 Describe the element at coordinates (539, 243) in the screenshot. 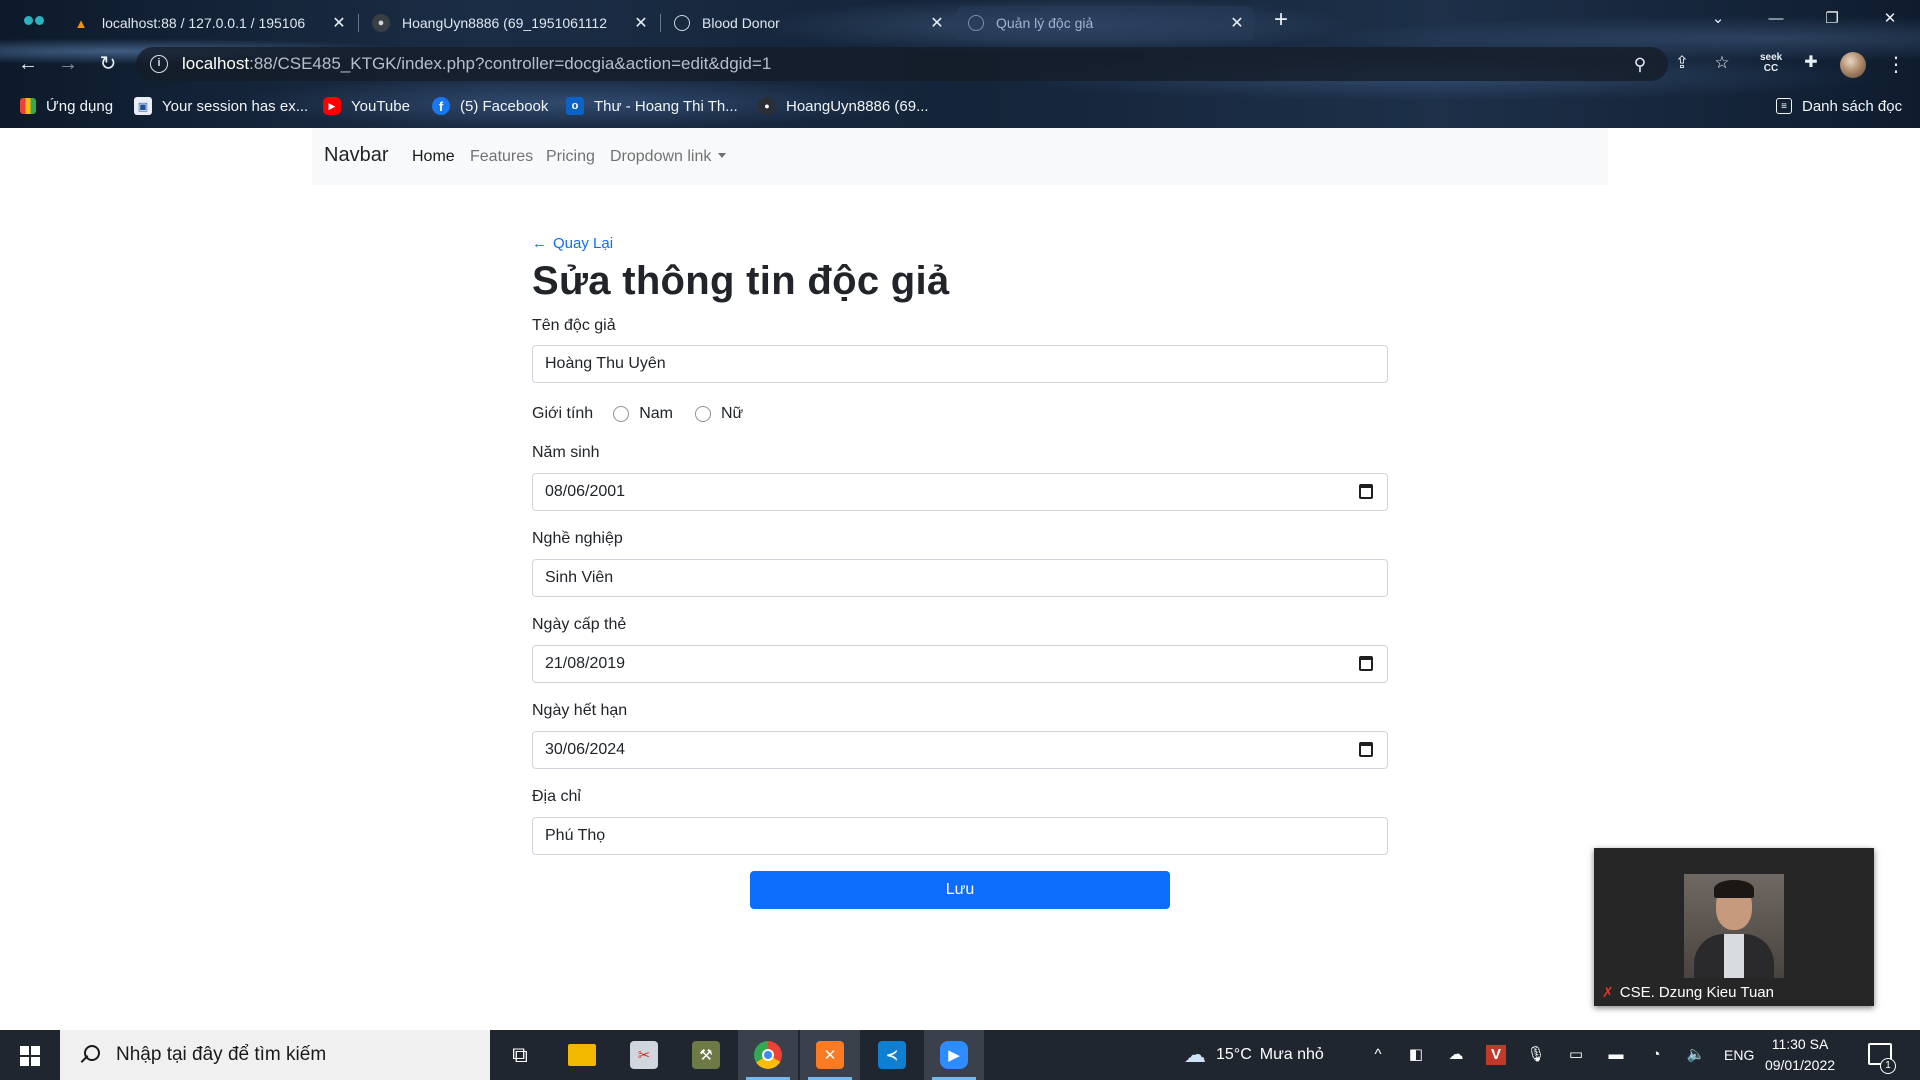

I see `arrow-left-icon: ←` at that location.